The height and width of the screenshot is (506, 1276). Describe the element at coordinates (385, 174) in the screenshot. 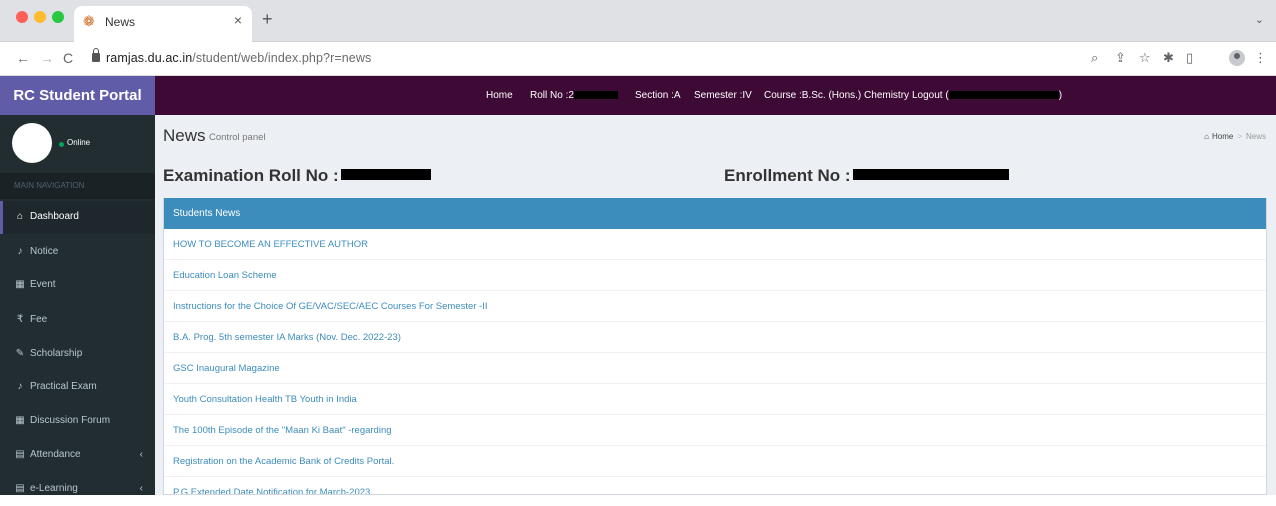

I see `redacted-exam-roll-no` at that location.